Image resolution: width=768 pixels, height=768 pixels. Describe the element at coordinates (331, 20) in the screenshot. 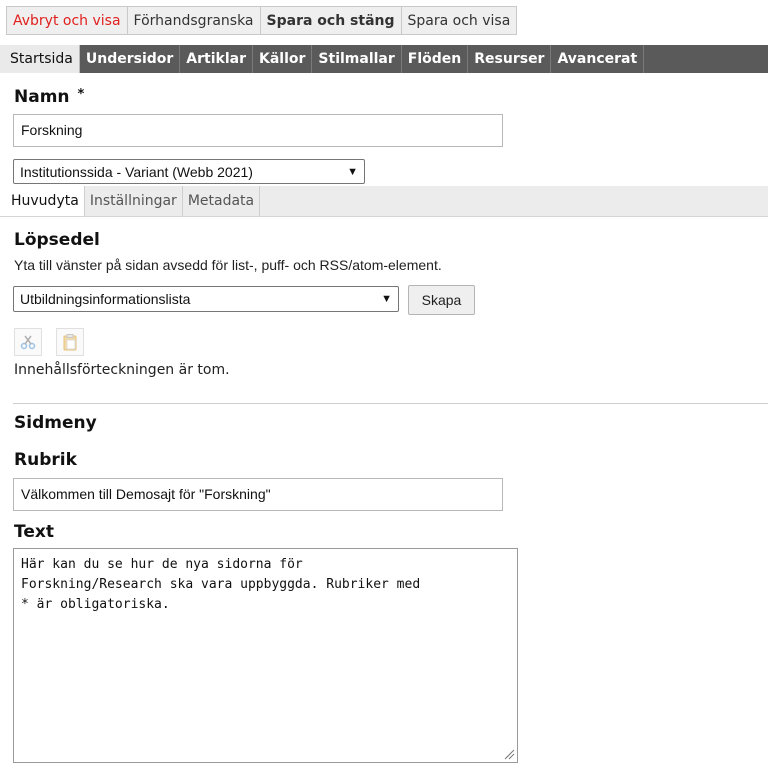

I see `save-and-close-button: Spara och stäng` at that location.